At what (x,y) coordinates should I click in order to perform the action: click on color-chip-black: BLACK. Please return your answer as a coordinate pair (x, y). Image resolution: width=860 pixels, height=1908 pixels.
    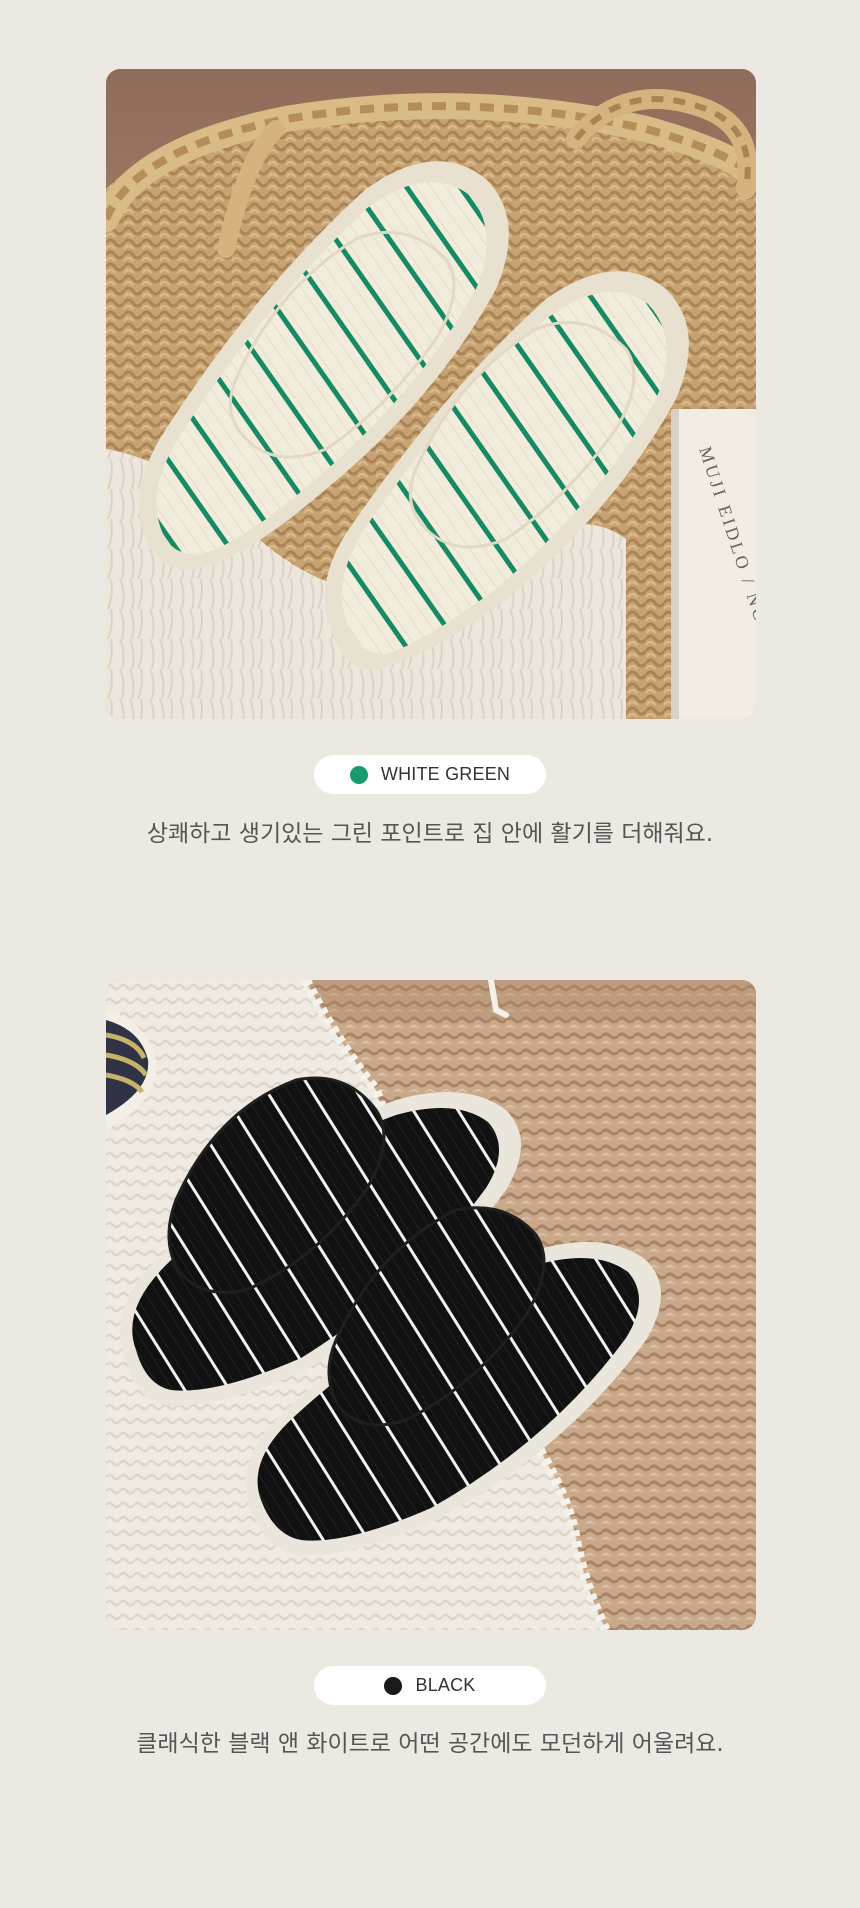
    Looking at the image, I should click on (430, 1685).